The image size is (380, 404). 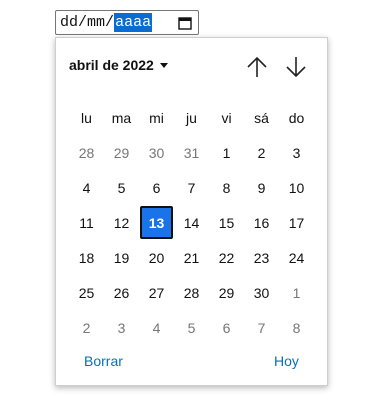 What do you see at coordinates (86, 117) in the screenshot?
I see `weekday-label: lu` at bounding box center [86, 117].